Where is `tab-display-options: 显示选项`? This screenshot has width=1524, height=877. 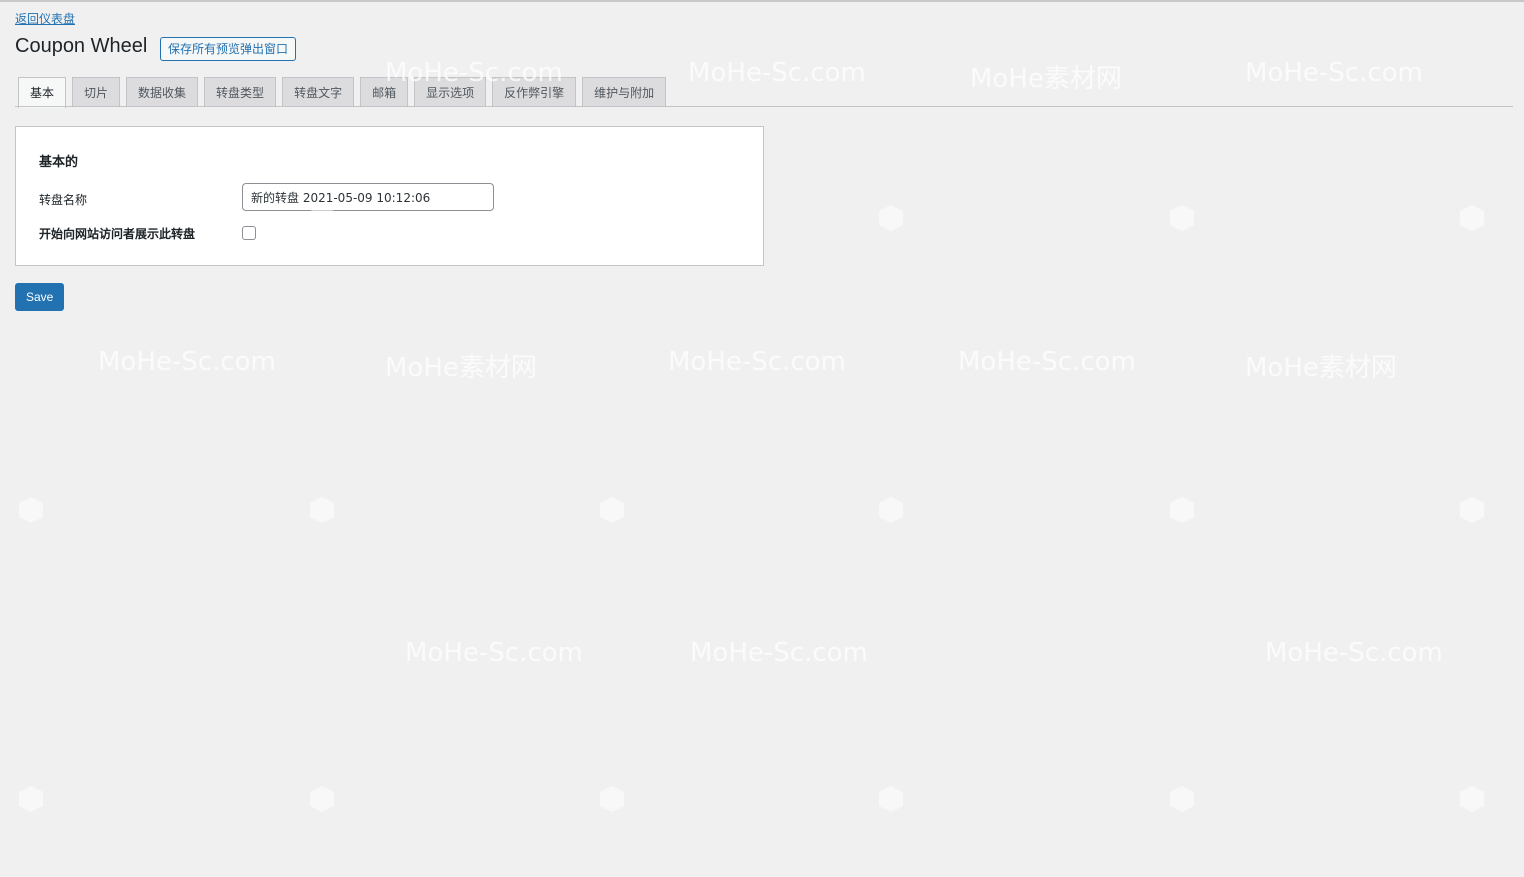
tab-display-options: 显示选项 is located at coordinates (450, 92).